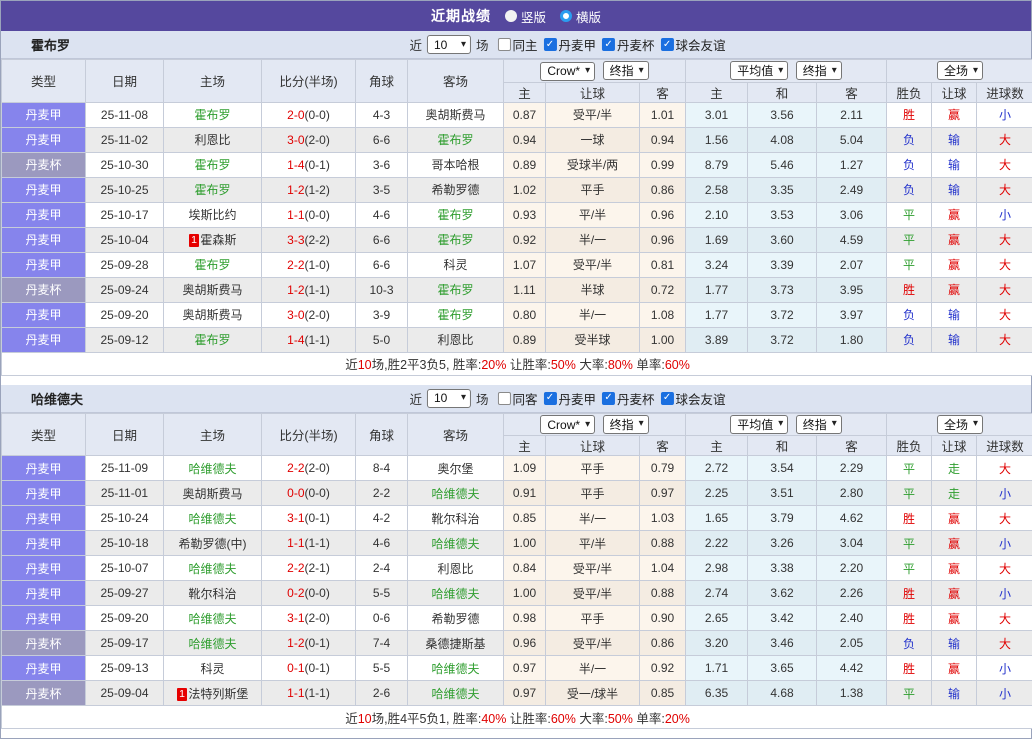 The height and width of the screenshot is (739, 1032). I want to click on cell-away-team: 奥胡斯费马, so click(456, 114).